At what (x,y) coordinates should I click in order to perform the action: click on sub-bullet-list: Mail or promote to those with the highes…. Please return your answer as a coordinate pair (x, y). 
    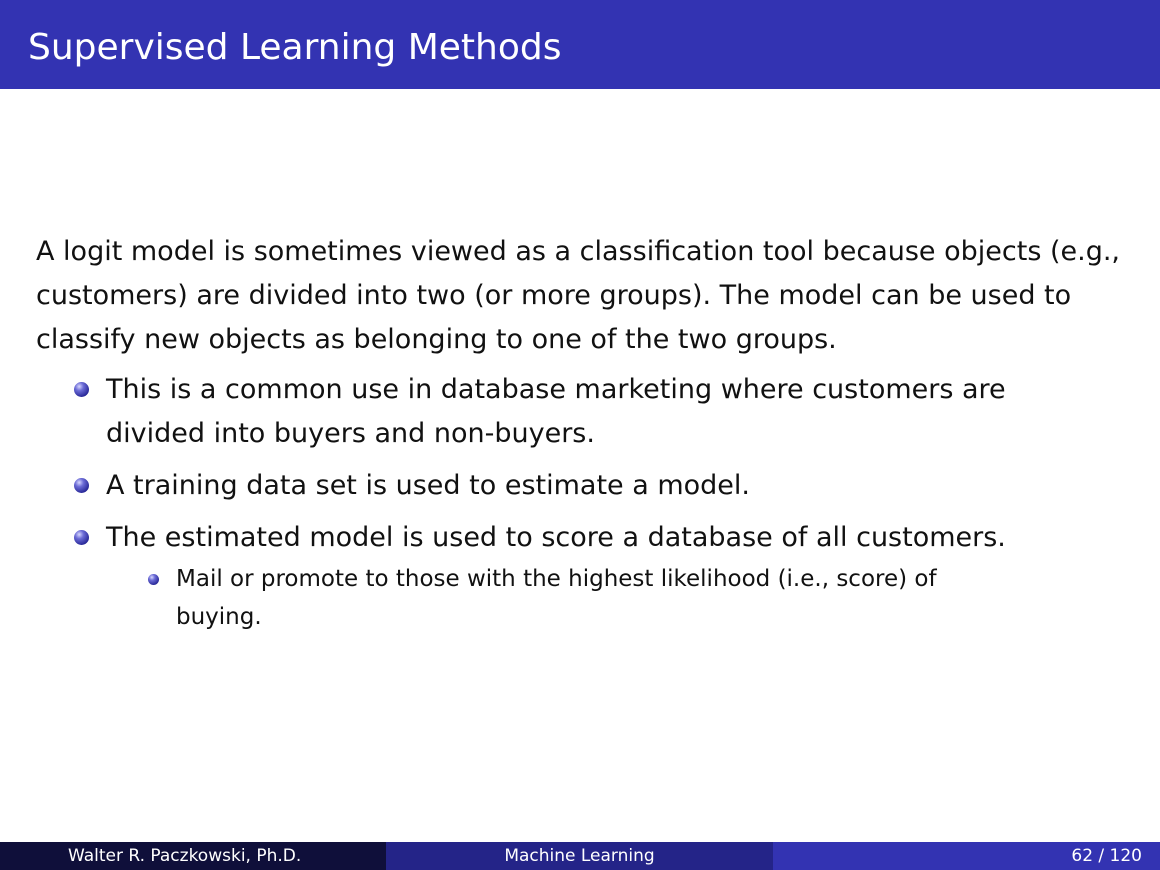
    Looking at the image, I should click on (601, 598).